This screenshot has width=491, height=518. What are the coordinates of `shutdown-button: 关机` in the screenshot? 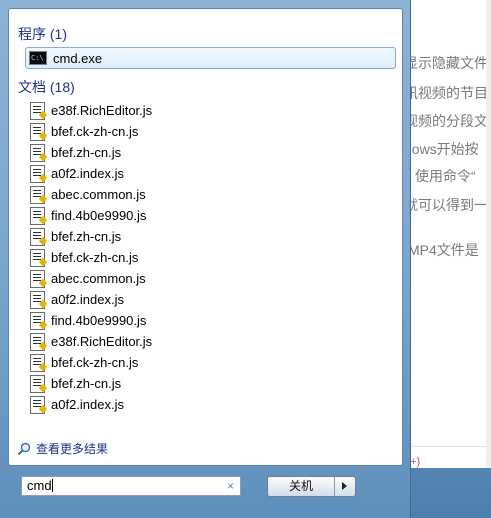 It's located at (311, 486).